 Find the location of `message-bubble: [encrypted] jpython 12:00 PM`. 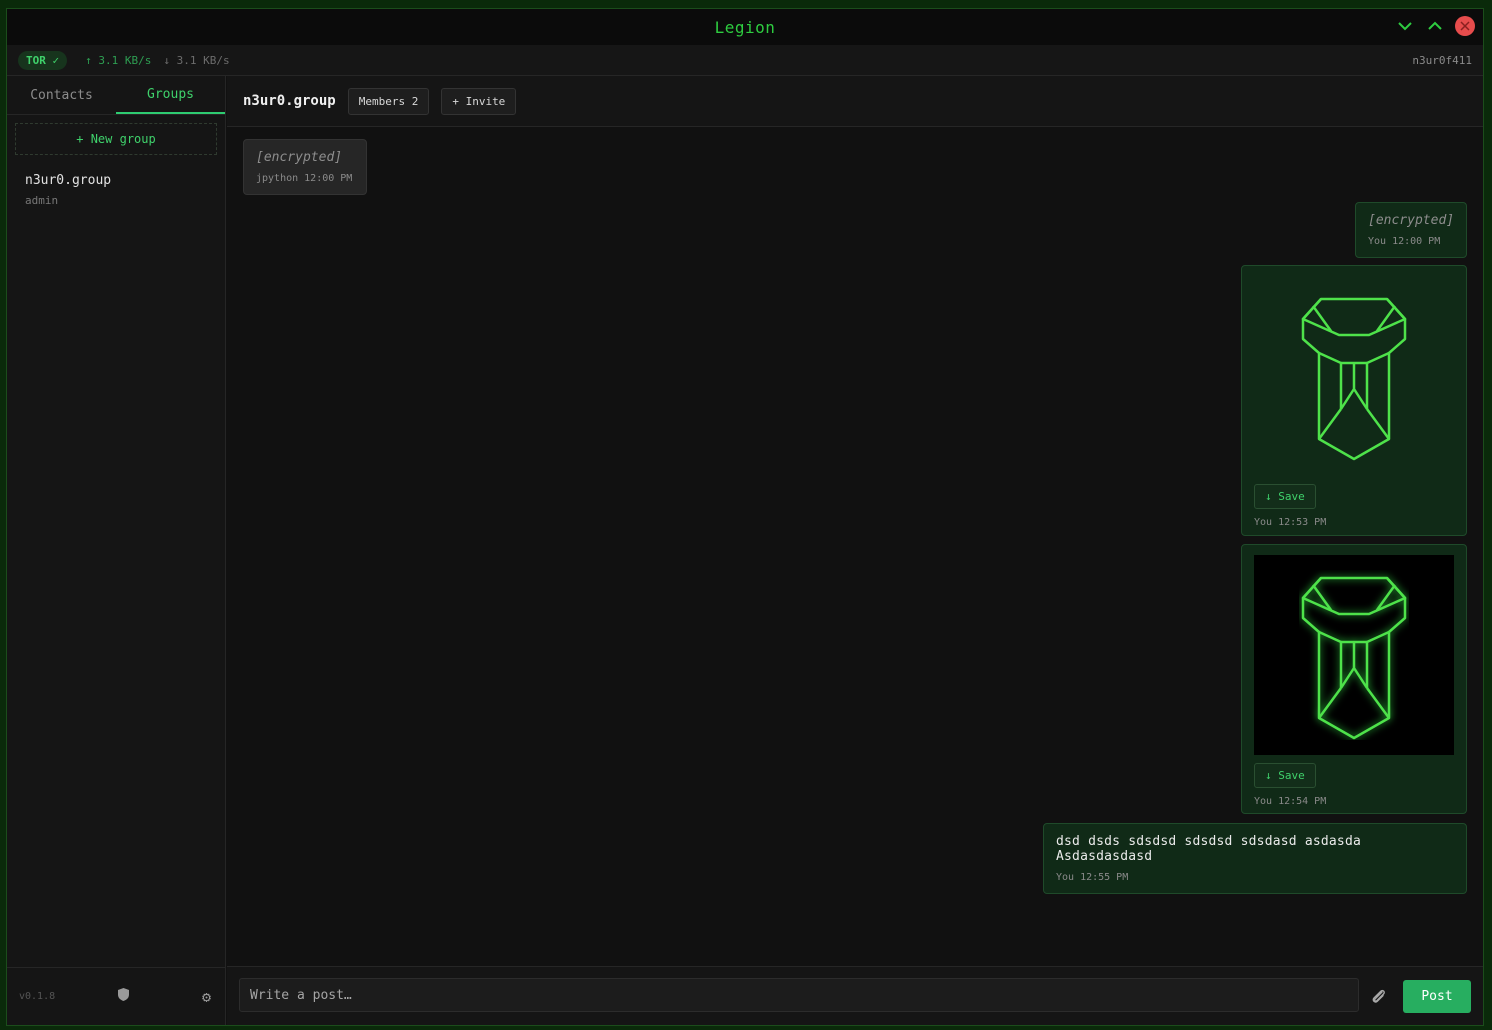

message-bubble: [encrypted] jpython 12:00 PM is located at coordinates (305, 167).